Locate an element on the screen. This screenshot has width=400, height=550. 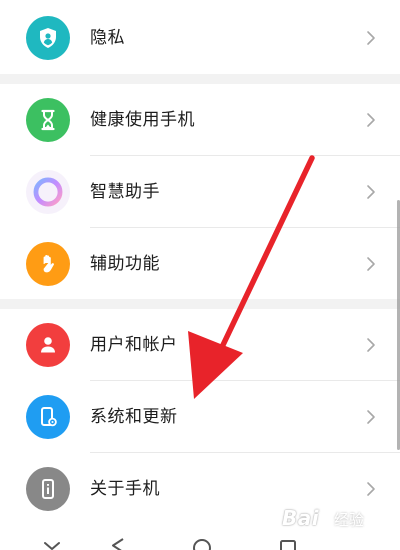
back-icon is located at coordinates (118, 543).